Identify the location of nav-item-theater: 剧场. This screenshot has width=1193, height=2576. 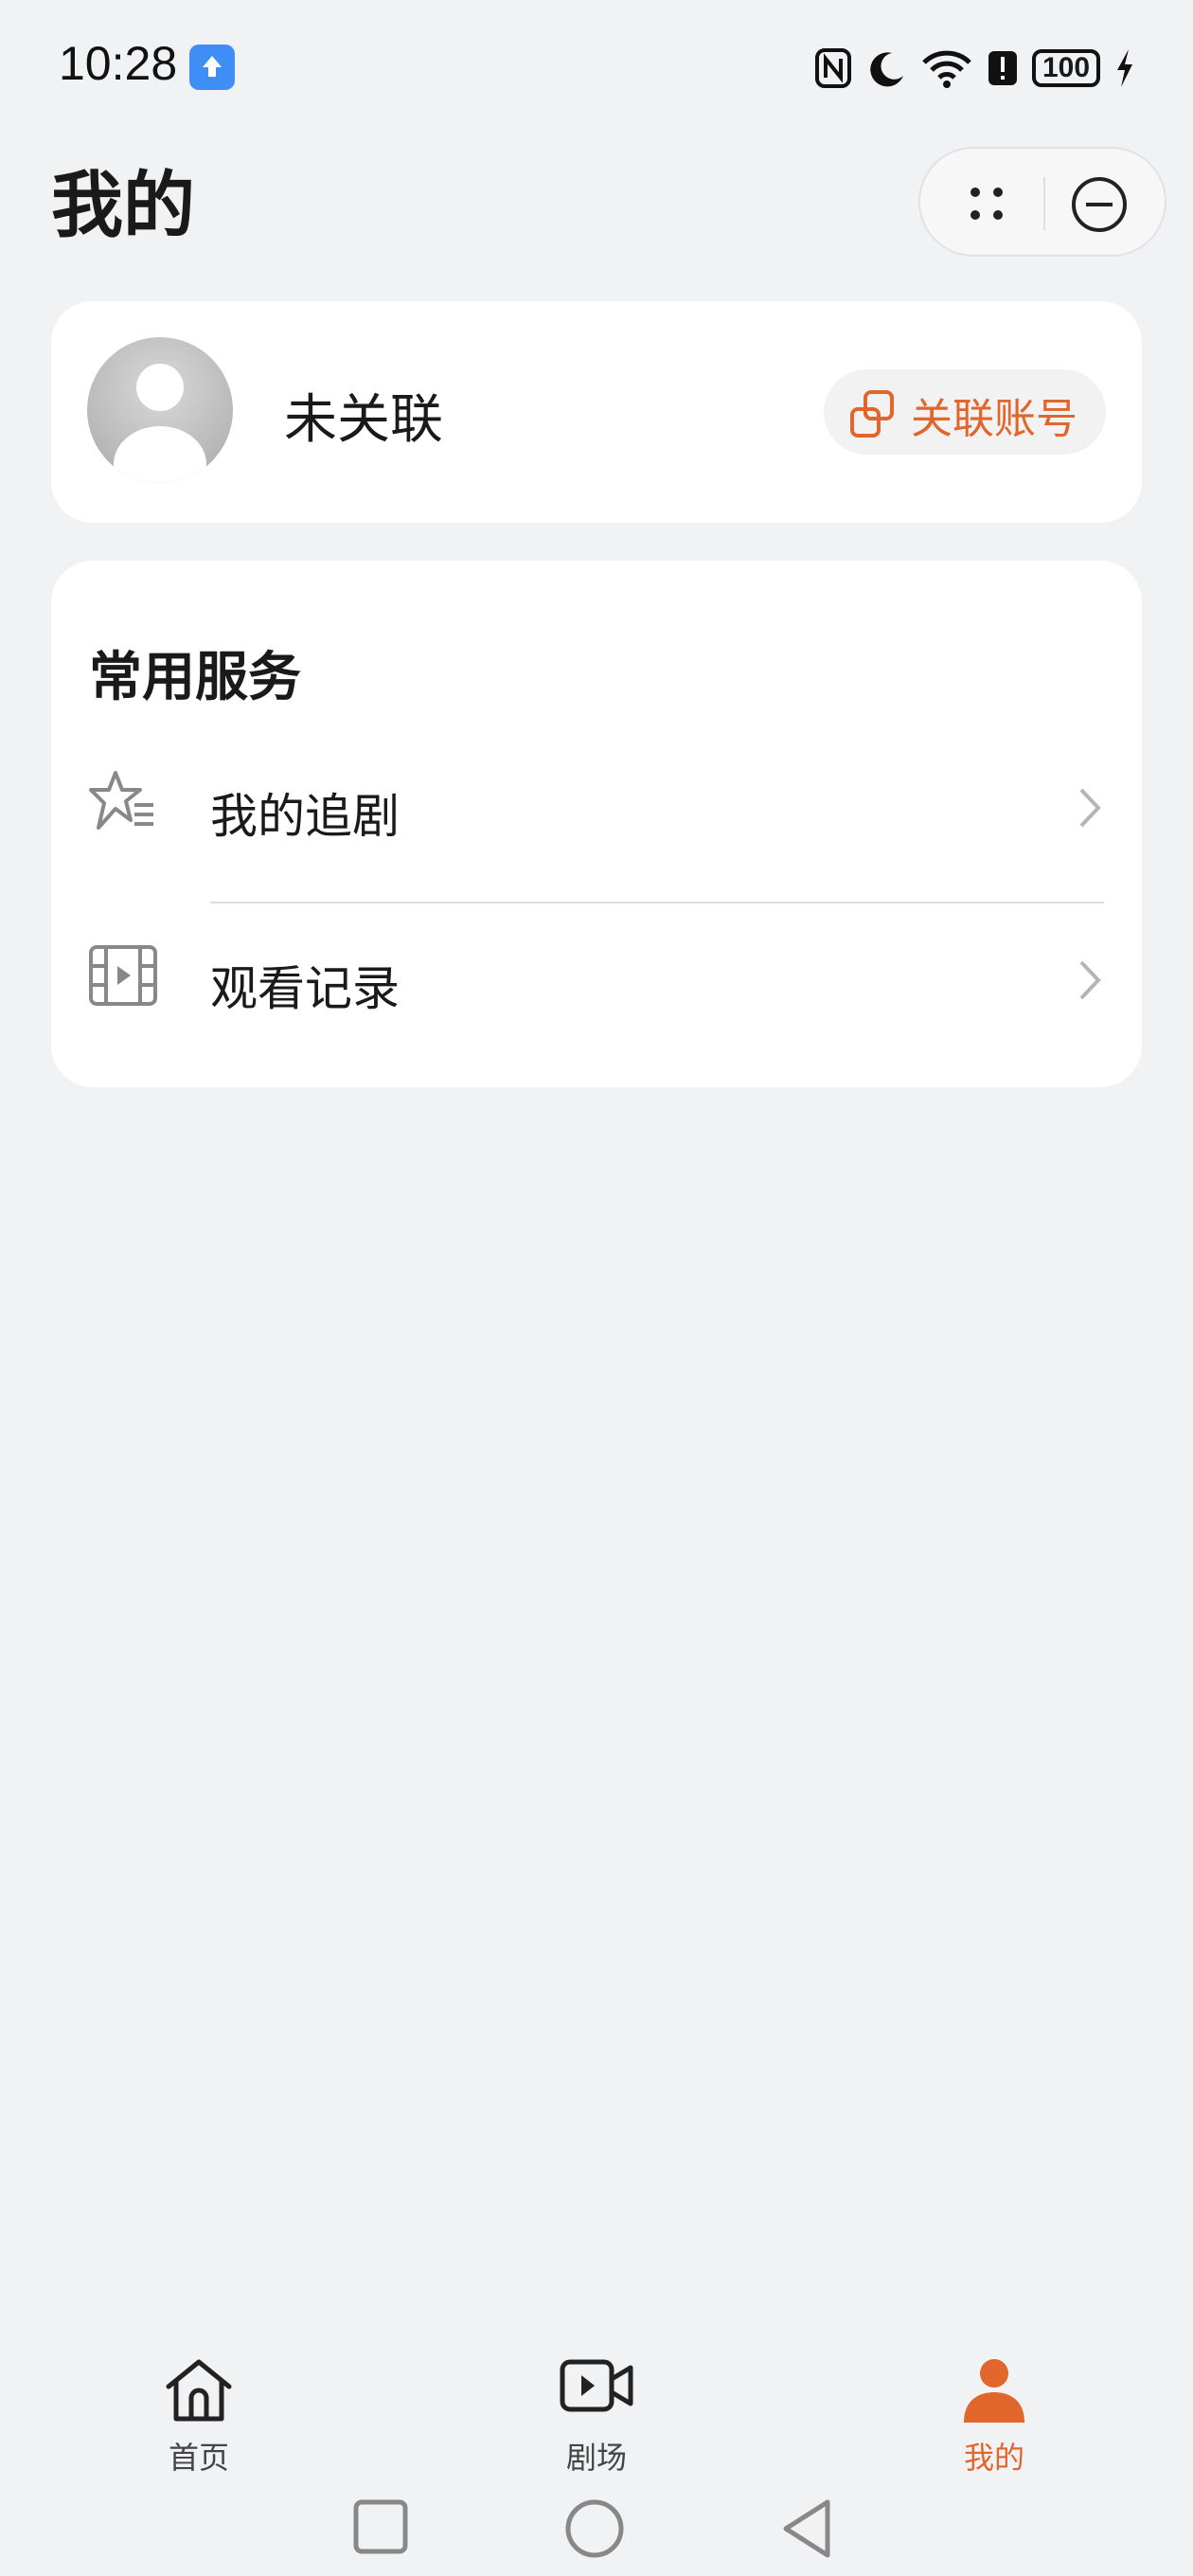
(596, 2405).